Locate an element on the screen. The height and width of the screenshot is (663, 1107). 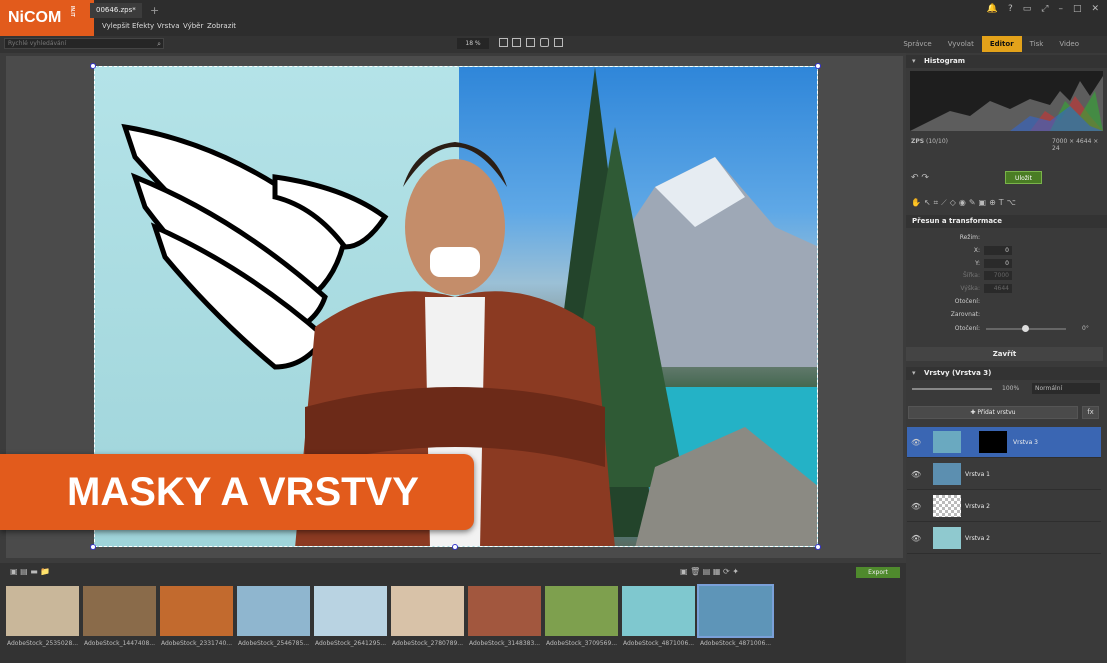
title-bar is located at coordinates (553, 10).